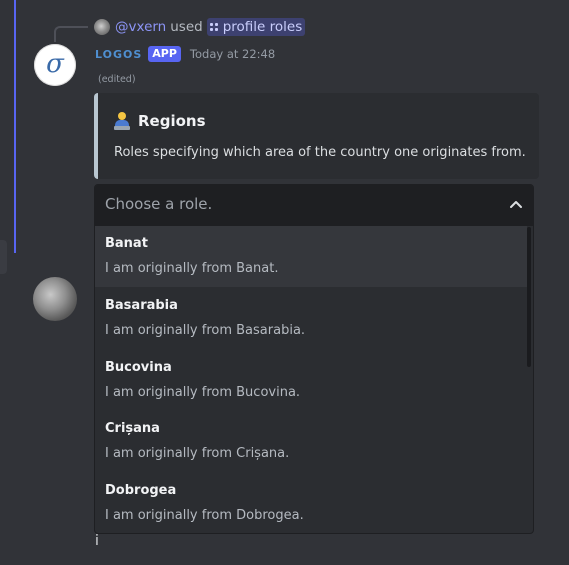 The image size is (569, 565). I want to click on user-avatar, so click(55, 299).